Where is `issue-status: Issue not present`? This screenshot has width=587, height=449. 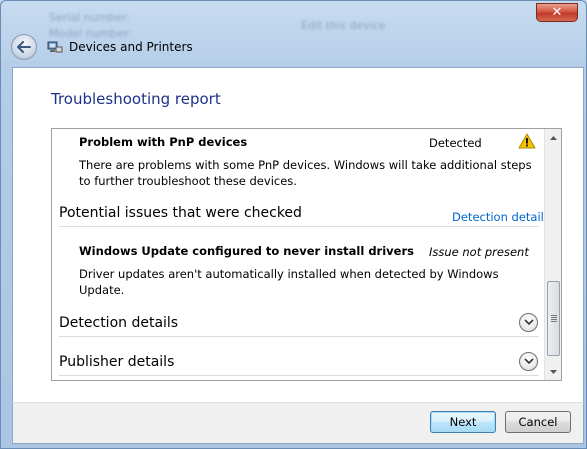
issue-status: Issue not present is located at coordinates (479, 252).